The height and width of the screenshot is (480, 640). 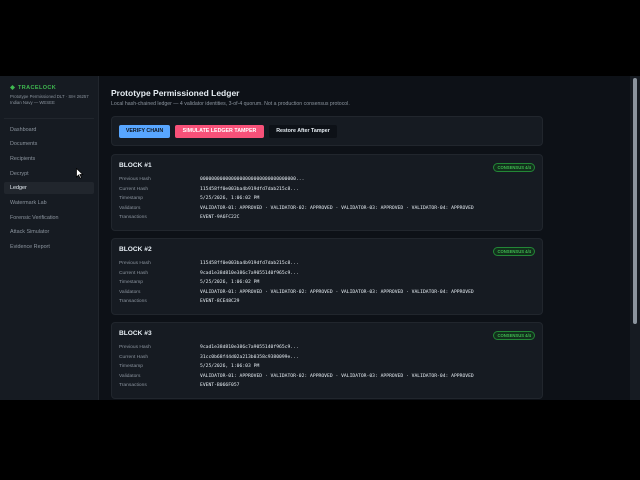 What do you see at coordinates (49, 144) in the screenshot?
I see `sidebar-item-documents: Documents` at bounding box center [49, 144].